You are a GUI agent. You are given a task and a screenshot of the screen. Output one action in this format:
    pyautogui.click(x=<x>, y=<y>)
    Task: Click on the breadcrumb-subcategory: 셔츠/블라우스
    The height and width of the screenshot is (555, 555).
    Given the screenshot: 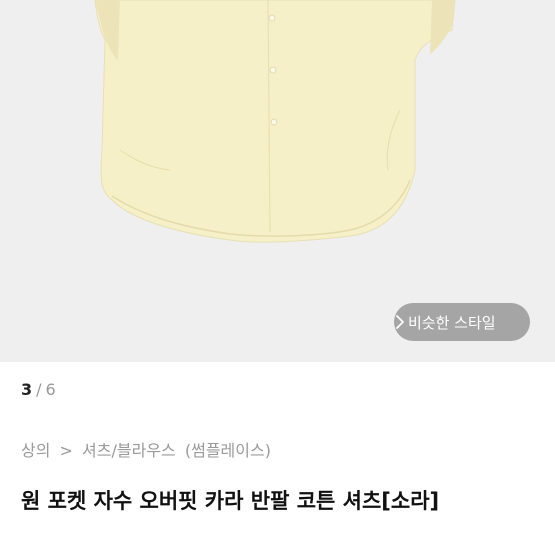 What is the action you would take?
    pyautogui.click(x=129, y=450)
    